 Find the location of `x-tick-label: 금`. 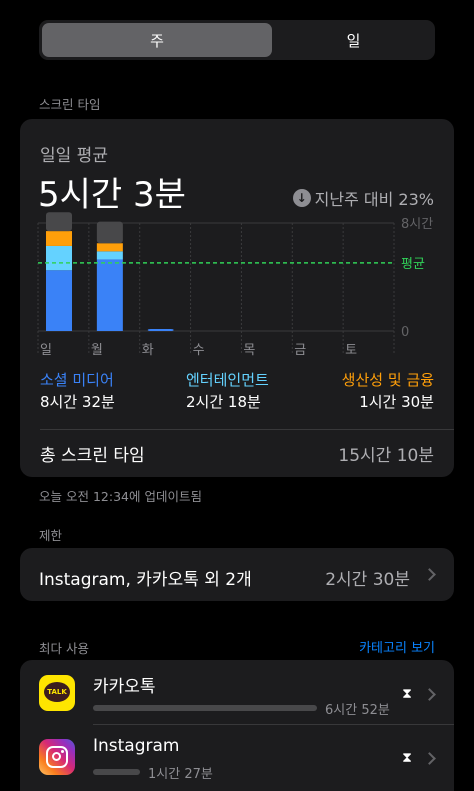

x-tick-label: 금 is located at coordinates (300, 350).